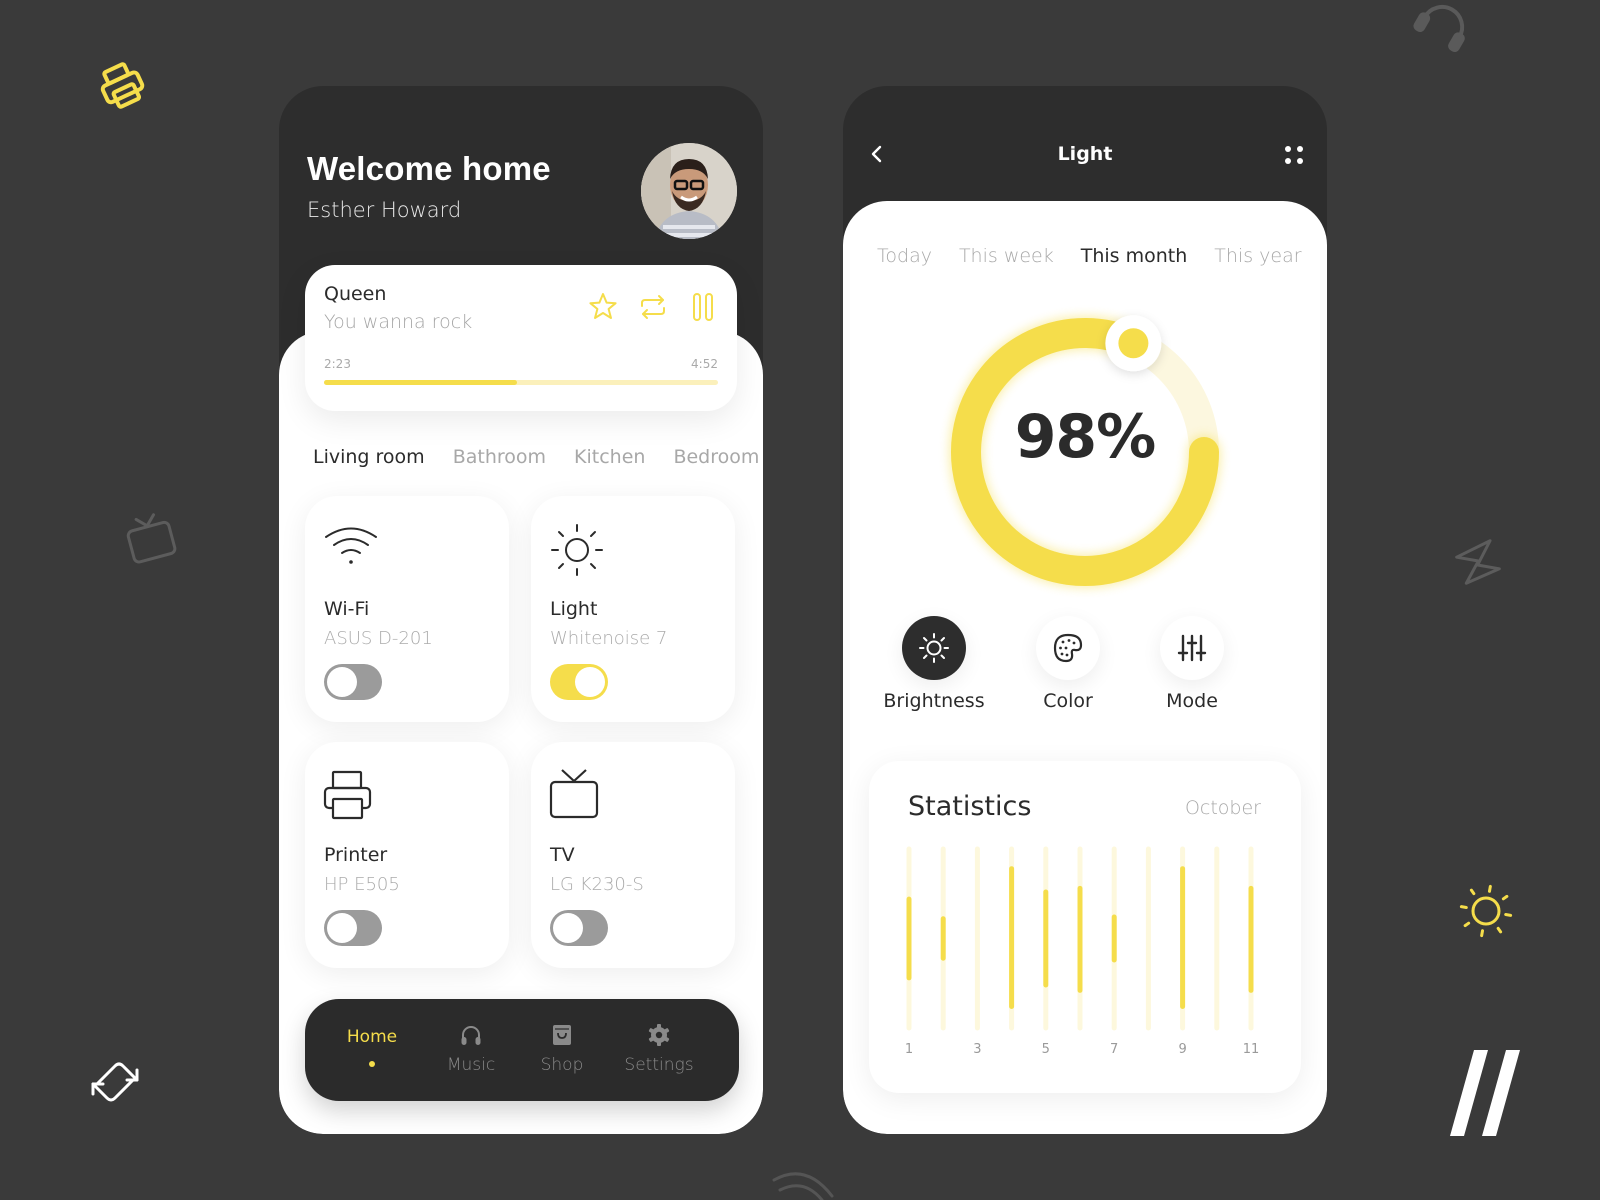 Image resolution: width=1600 pixels, height=1200 pixels. I want to click on grid-menu-icon, so click(1294, 155).